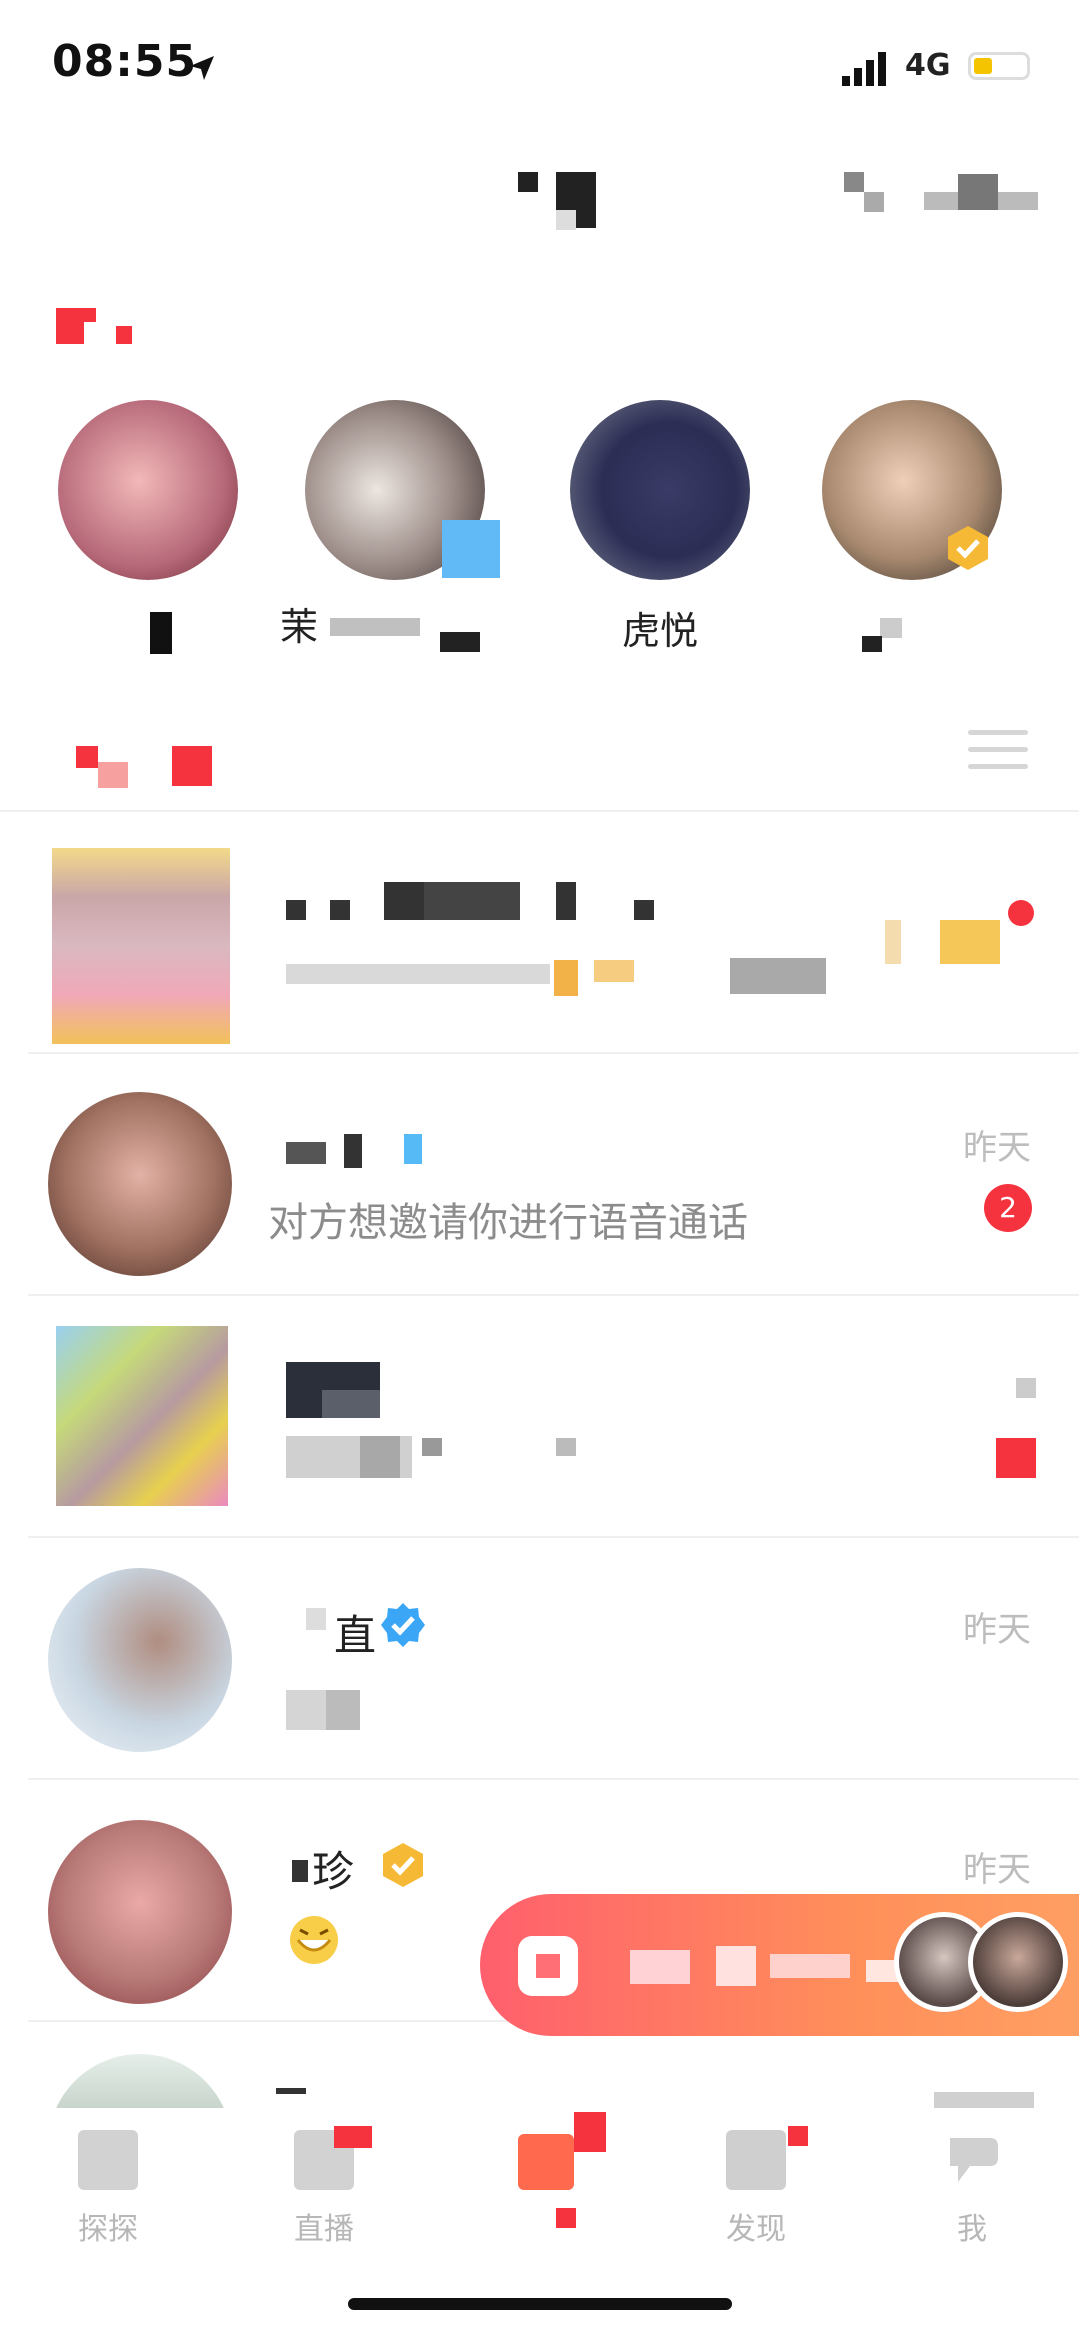 The width and height of the screenshot is (1079, 2338). Describe the element at coordinates (779, 1965) in the screenshot. I see `voice-room-banner` at that location.